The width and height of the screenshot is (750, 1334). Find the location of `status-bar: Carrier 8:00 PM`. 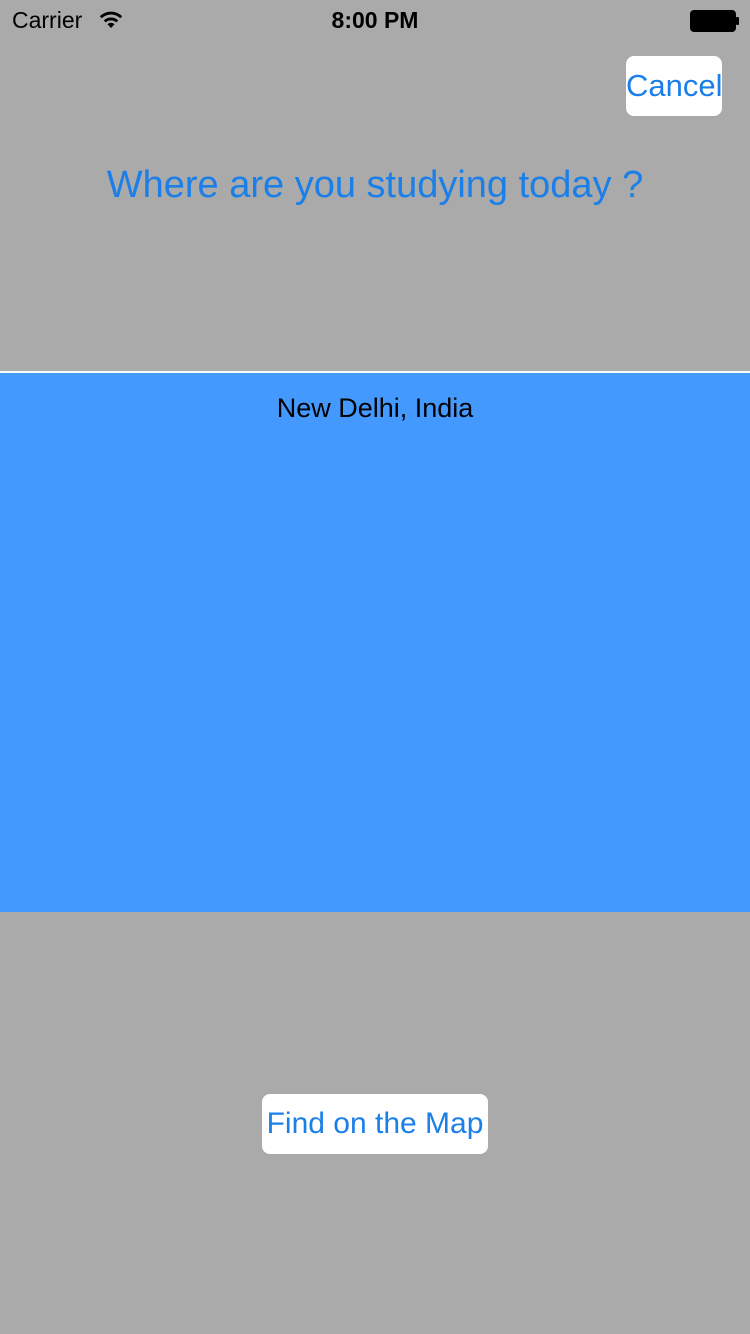

status-bar: Carrier 8:00 PM is located at coordinates (375, 20).